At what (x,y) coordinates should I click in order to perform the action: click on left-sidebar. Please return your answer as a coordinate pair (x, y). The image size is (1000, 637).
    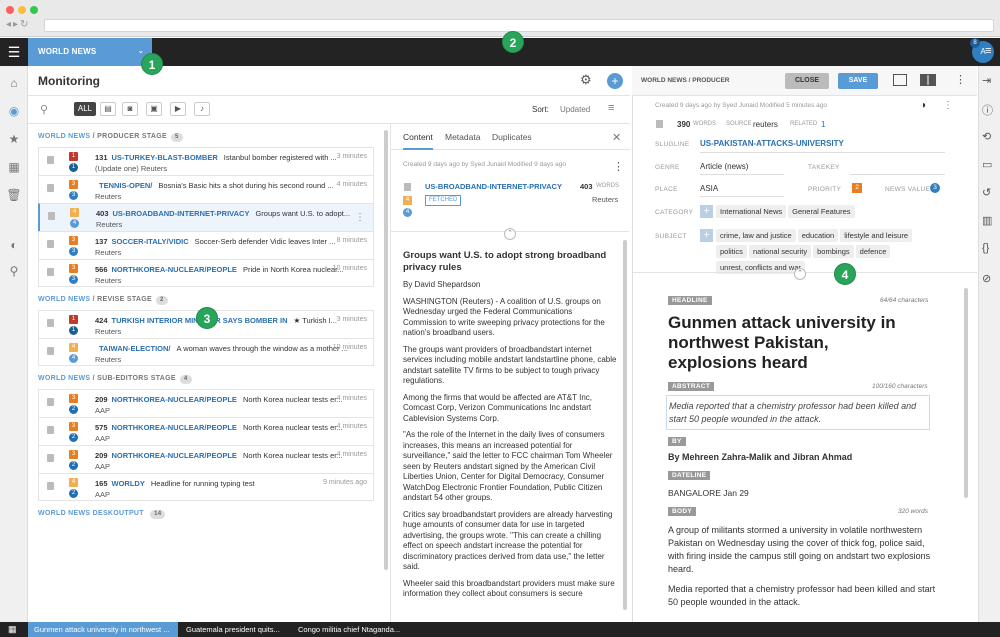
    Looking at the image, I should click on (14, 344).